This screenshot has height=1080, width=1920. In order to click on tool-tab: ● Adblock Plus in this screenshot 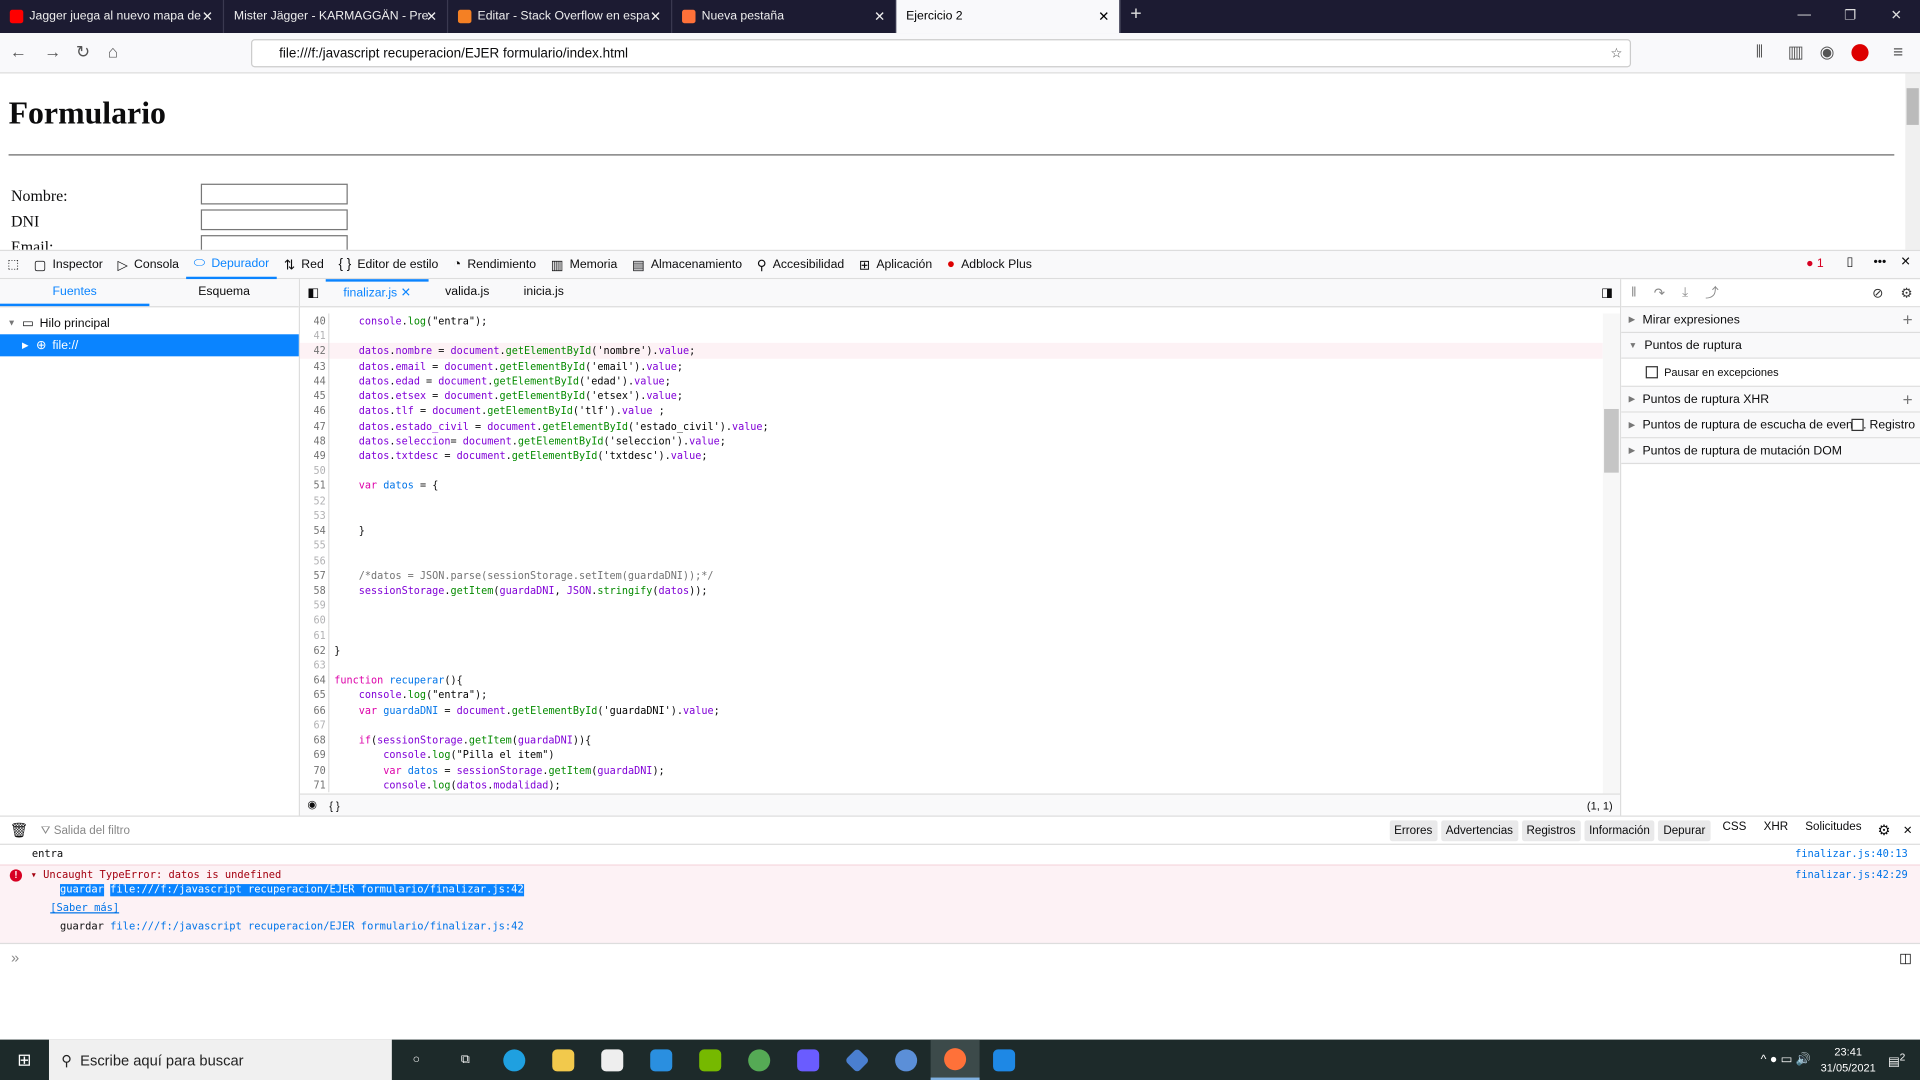, I will do `click(989, 264)`.